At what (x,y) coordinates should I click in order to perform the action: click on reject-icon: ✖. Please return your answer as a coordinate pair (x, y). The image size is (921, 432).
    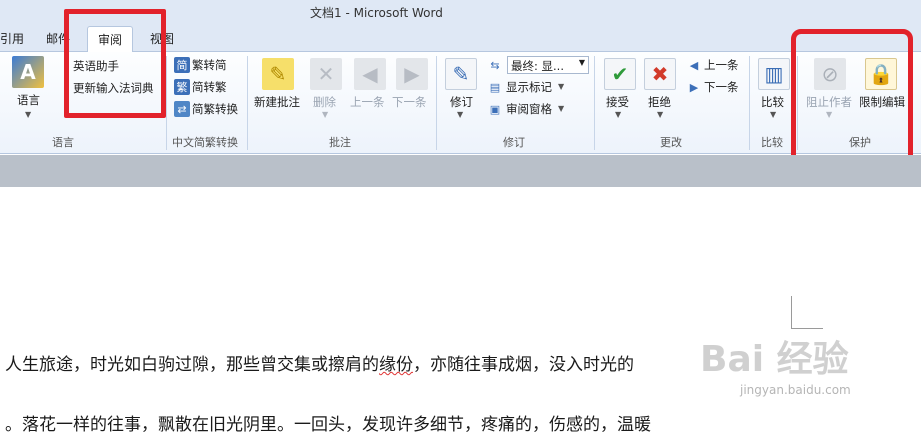
    Looking at the image, I should click on (660, 74).